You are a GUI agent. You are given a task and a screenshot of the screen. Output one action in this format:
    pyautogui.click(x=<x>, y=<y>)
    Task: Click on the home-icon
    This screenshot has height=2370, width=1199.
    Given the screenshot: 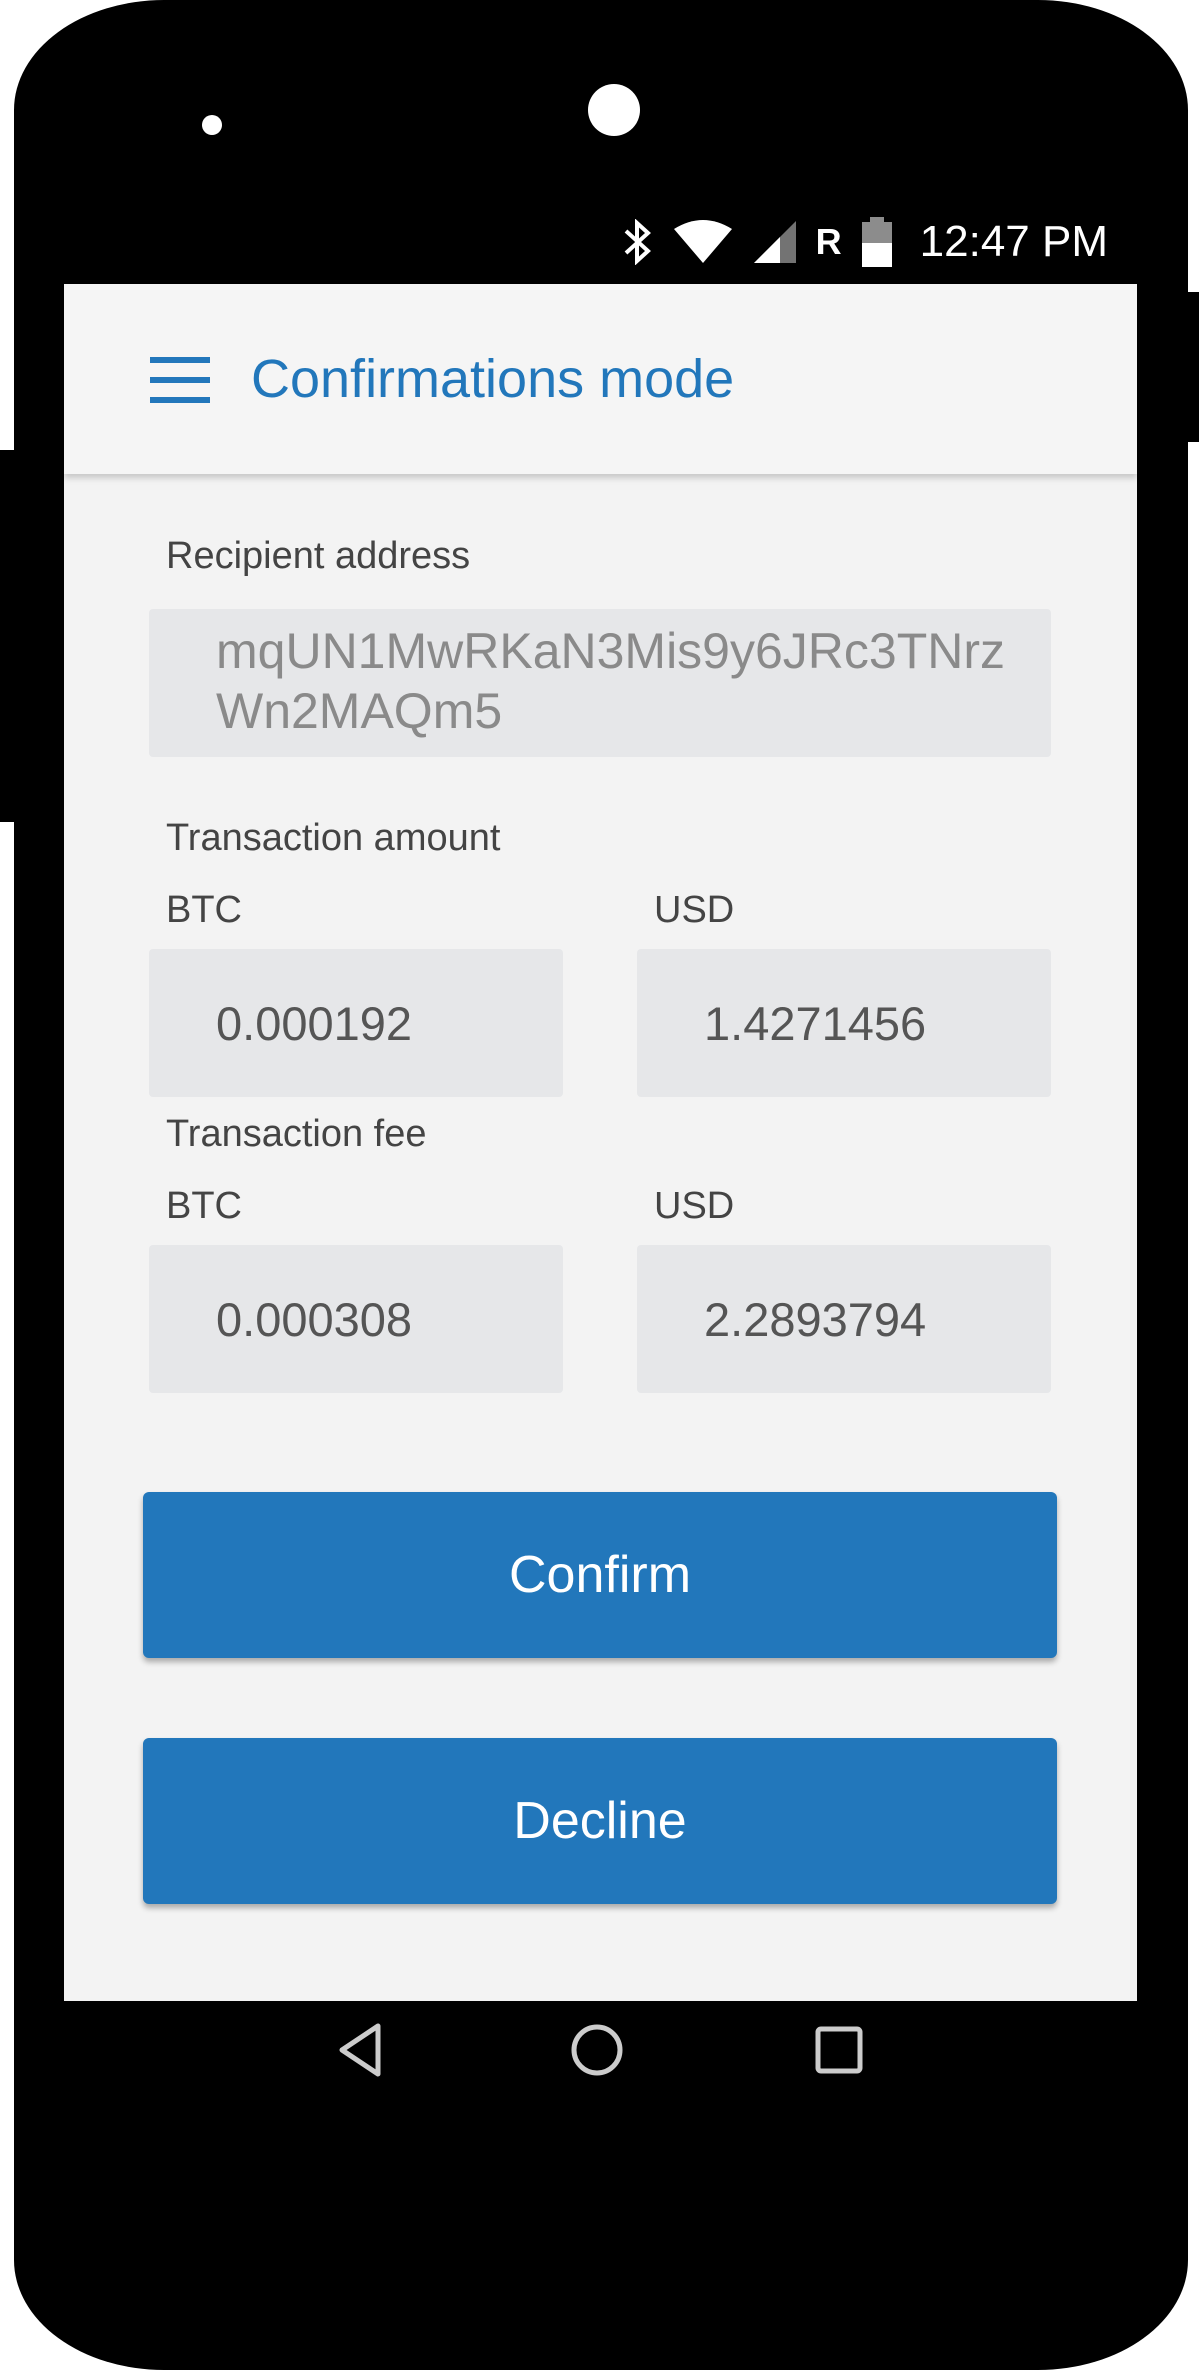 What is the action you would take?
    pyautogui.click(x=597, y=2055)
    